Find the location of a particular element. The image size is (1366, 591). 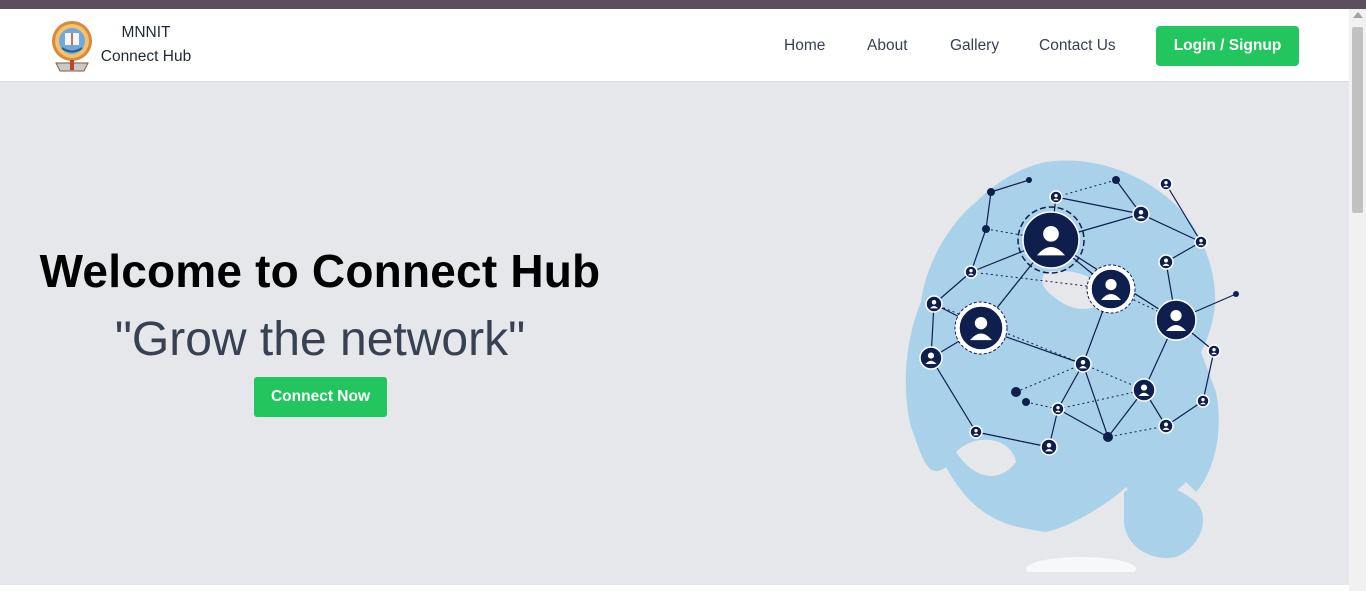

nav-home-link: Home is located at coordinates (804, 46).